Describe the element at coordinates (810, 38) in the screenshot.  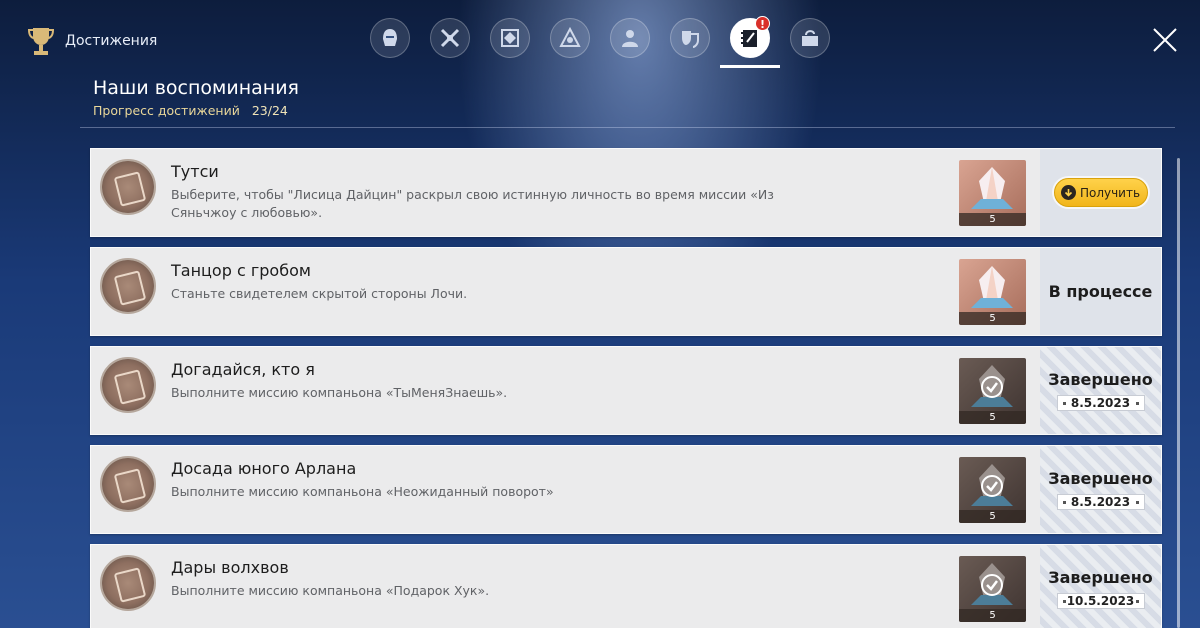
I see `puzzle-icon` at that location.